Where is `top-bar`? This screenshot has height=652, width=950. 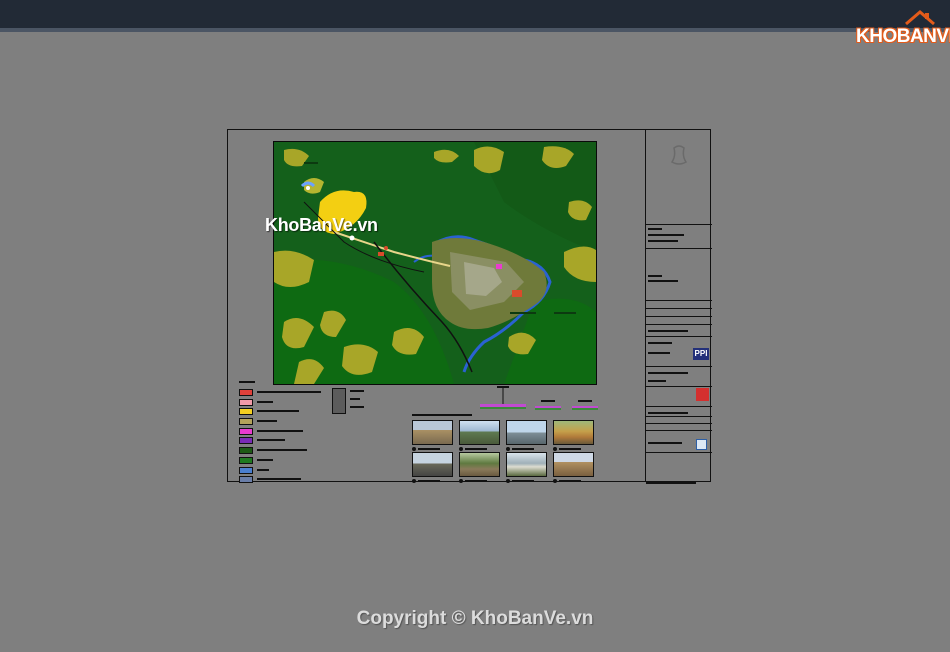
top-bar is located at coordinates (475, 16).